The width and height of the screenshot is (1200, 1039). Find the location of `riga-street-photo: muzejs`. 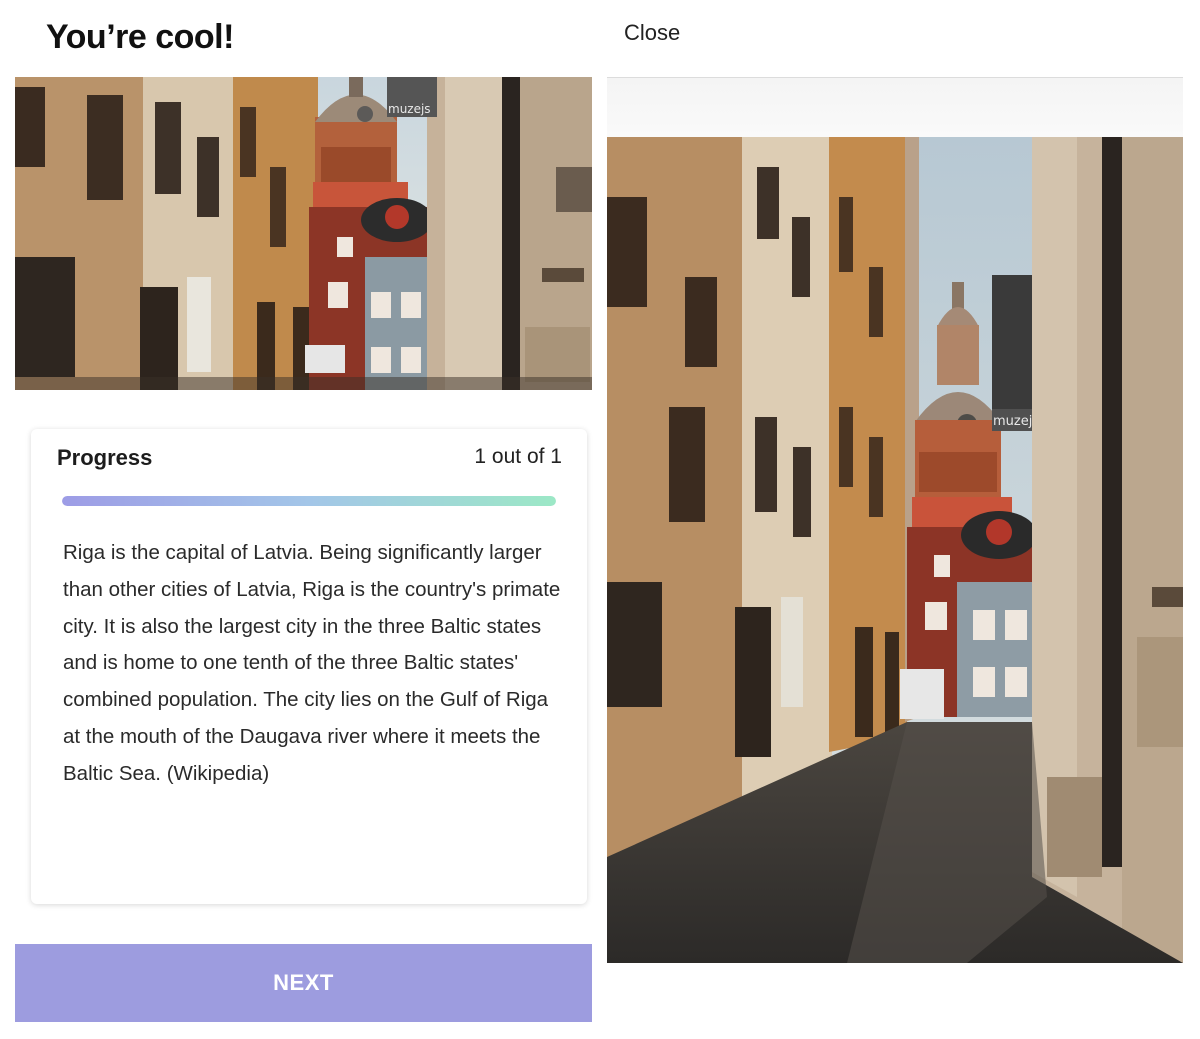

riga-street-photo: muzejs is located at coordinates (303, 233).